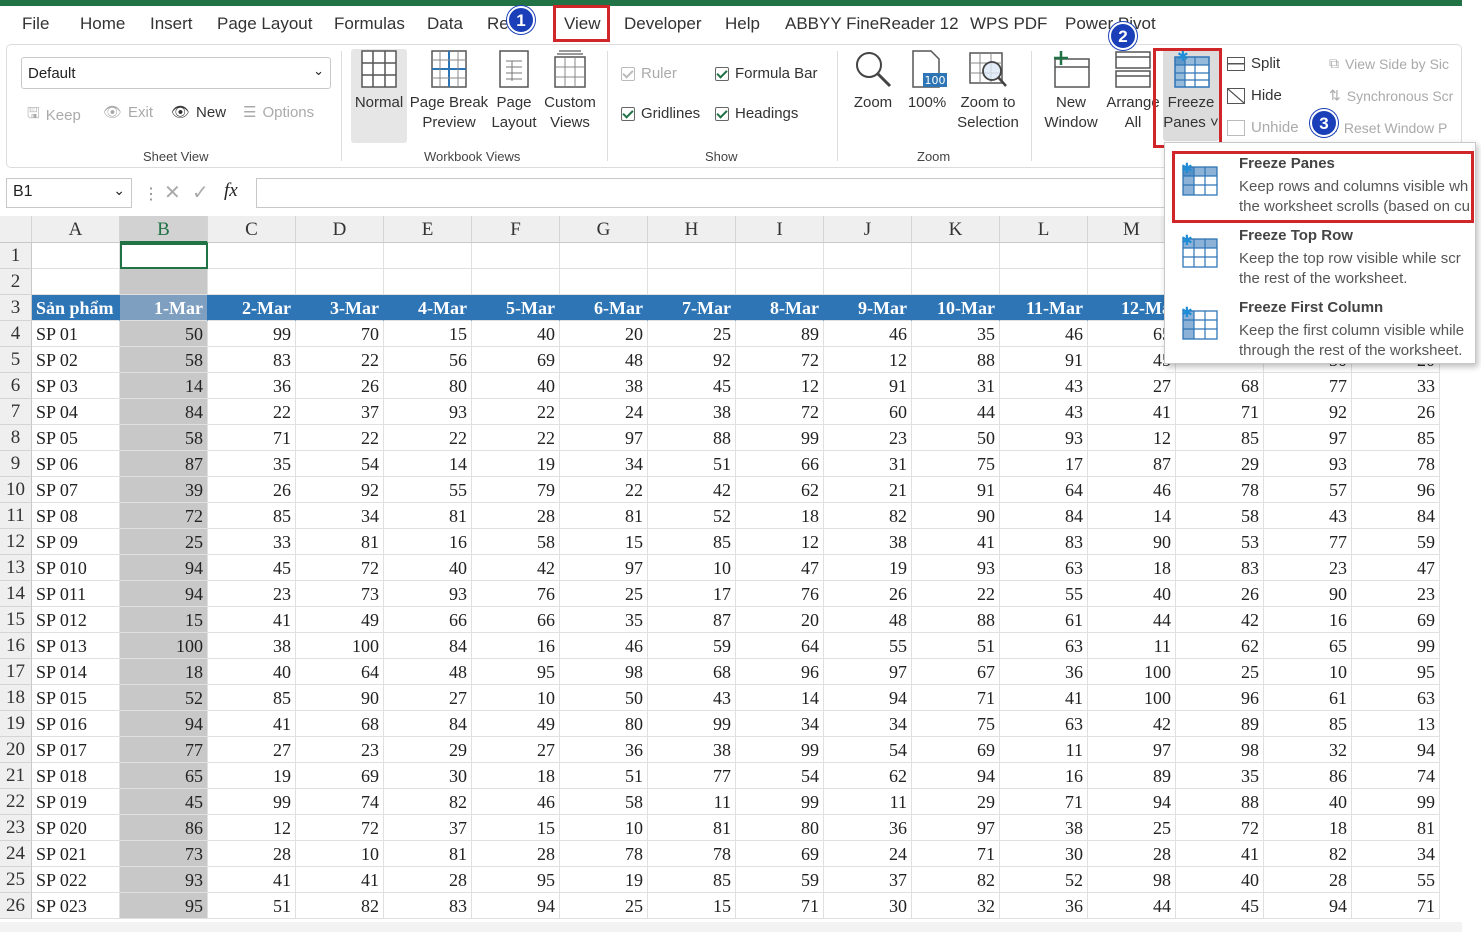  I want to click on table-cell: SP 020, so click(76, 828).